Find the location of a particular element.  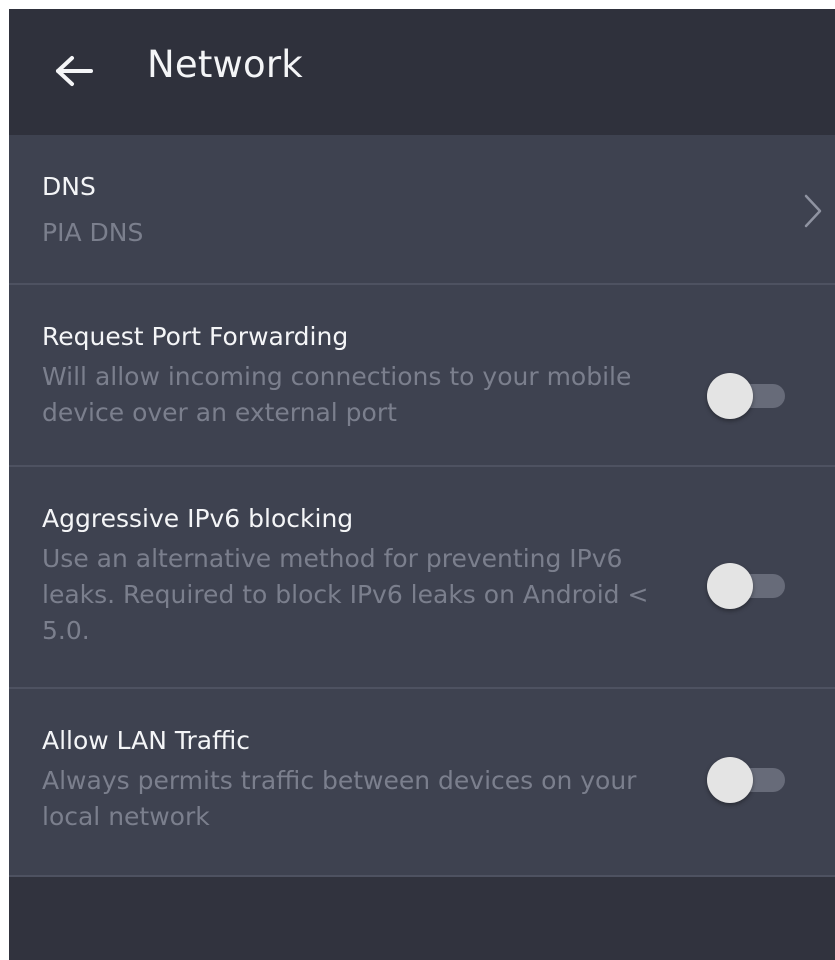

dns-setting-value: PIA DNS is located at coordinates (93, 232).